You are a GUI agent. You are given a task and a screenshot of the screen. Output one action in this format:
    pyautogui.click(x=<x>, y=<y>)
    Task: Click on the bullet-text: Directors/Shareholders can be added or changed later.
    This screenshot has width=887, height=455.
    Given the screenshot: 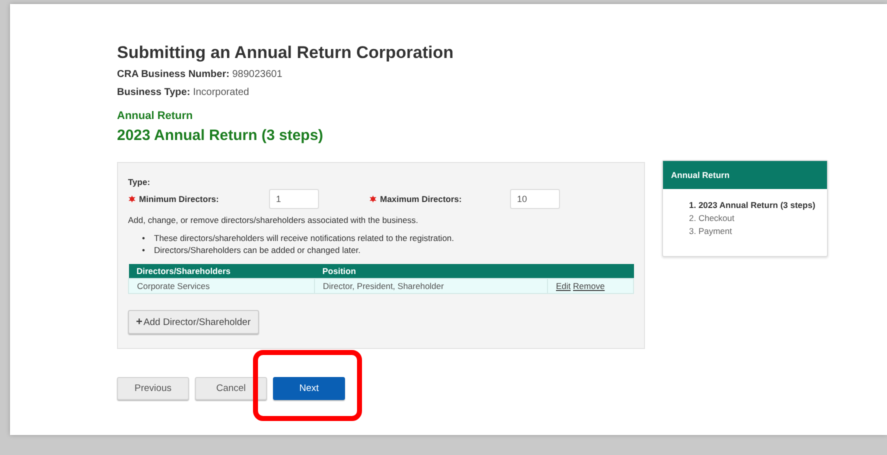 What is the action you would take?
    pyautogui.click(x=257, y=250)
    